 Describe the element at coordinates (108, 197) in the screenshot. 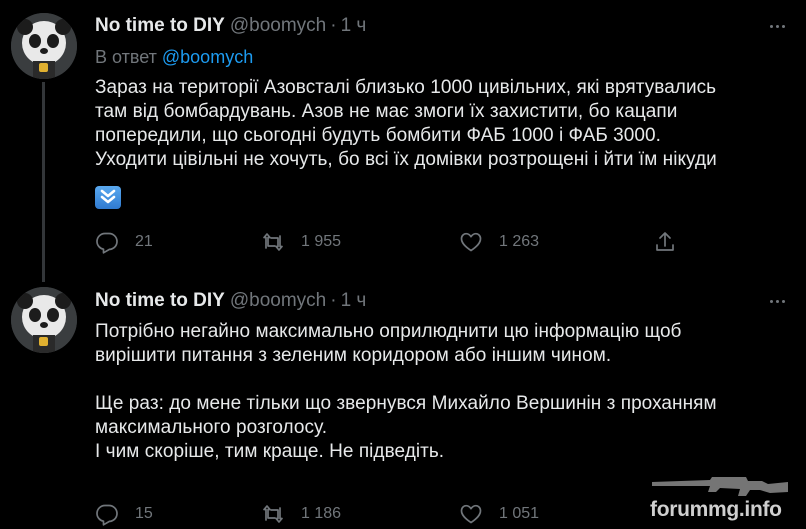

I see `double-down-arrow-icon` at that location.